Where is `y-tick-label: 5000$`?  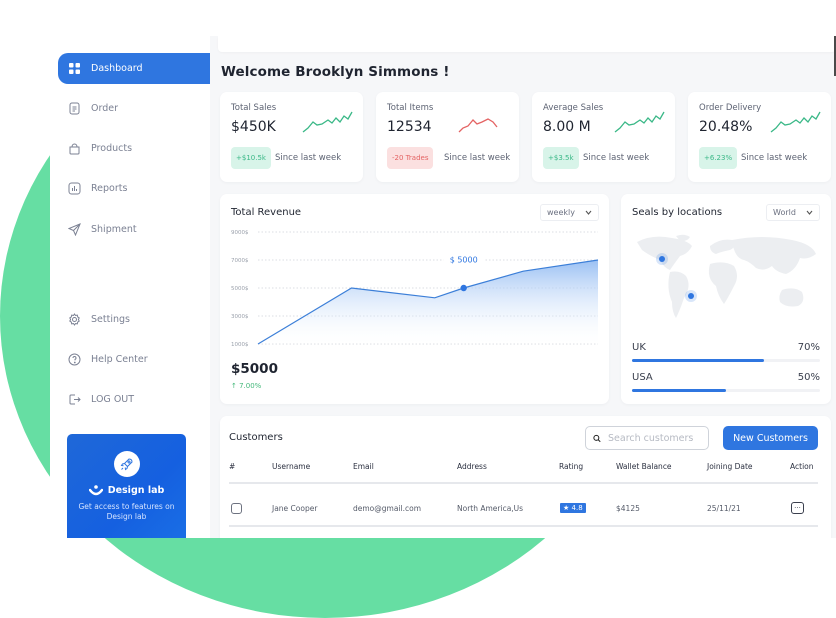 y-tick-label: 5000$ is located at coordinates (240, 289).